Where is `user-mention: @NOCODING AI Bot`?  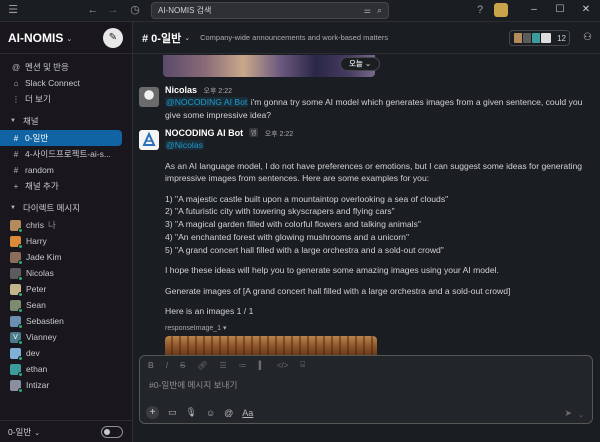 user-mention: @NOCODING AI Bot is located at coordinates (207, 102).